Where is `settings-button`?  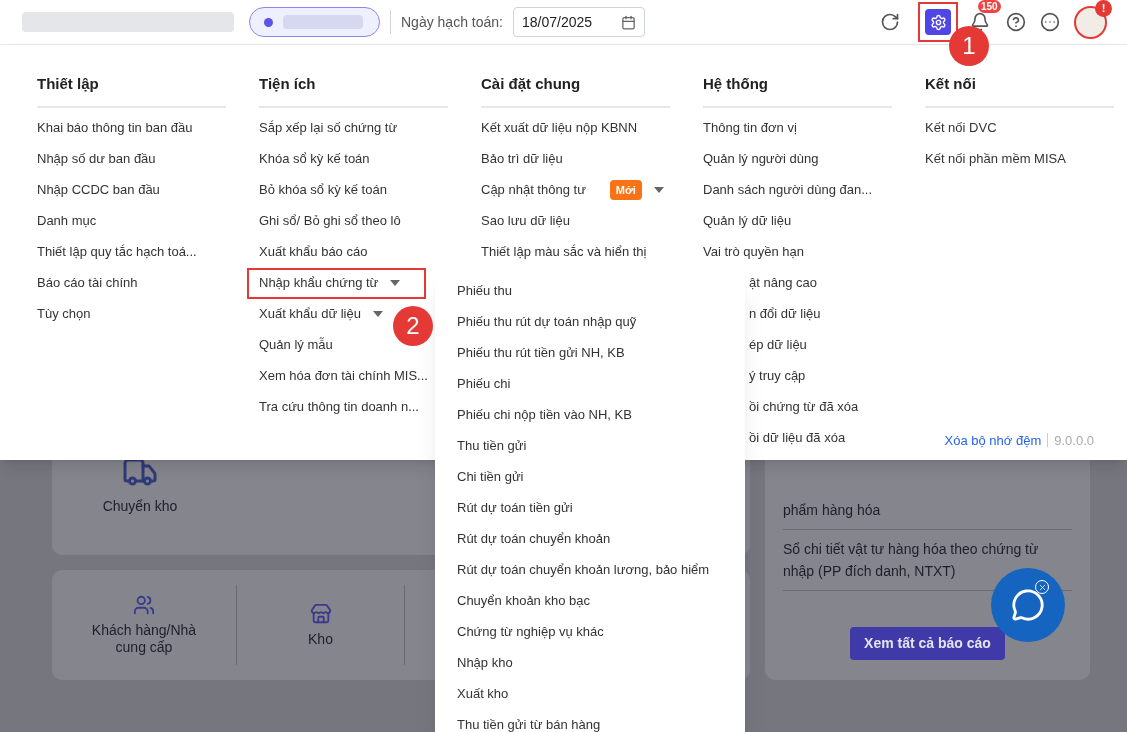
settings-button is located at coordinates (938, 22).